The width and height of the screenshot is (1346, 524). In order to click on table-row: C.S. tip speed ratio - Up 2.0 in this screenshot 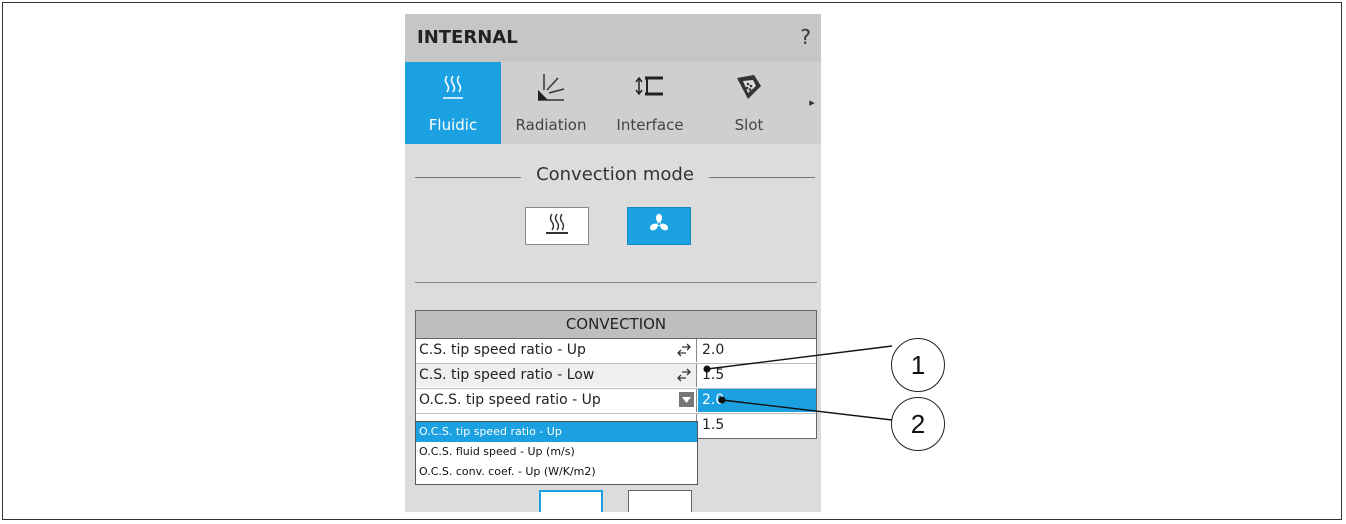, I will do `click(616, 351)`.